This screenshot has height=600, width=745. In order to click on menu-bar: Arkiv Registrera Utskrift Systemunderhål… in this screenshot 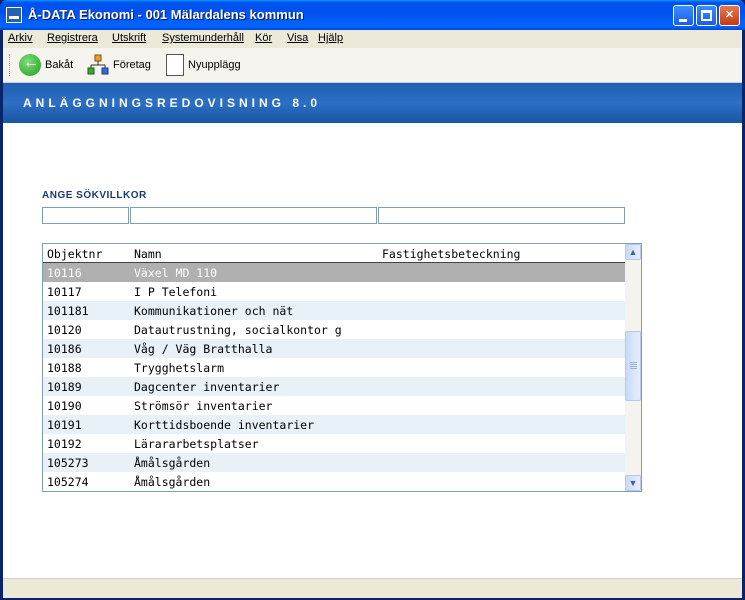, I will do `click(372, 39)`.